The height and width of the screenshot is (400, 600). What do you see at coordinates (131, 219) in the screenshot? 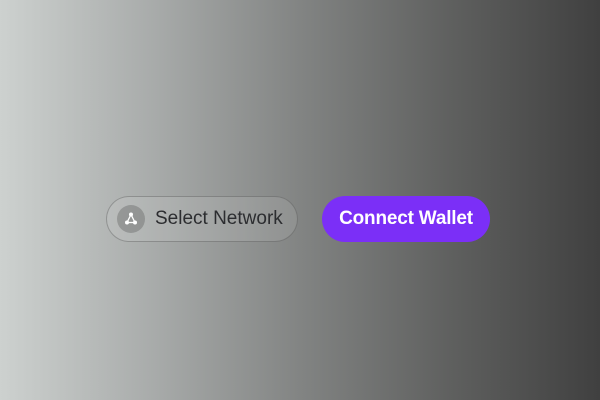
I see `network-nodes-icon` at bounding box center [131, 219].